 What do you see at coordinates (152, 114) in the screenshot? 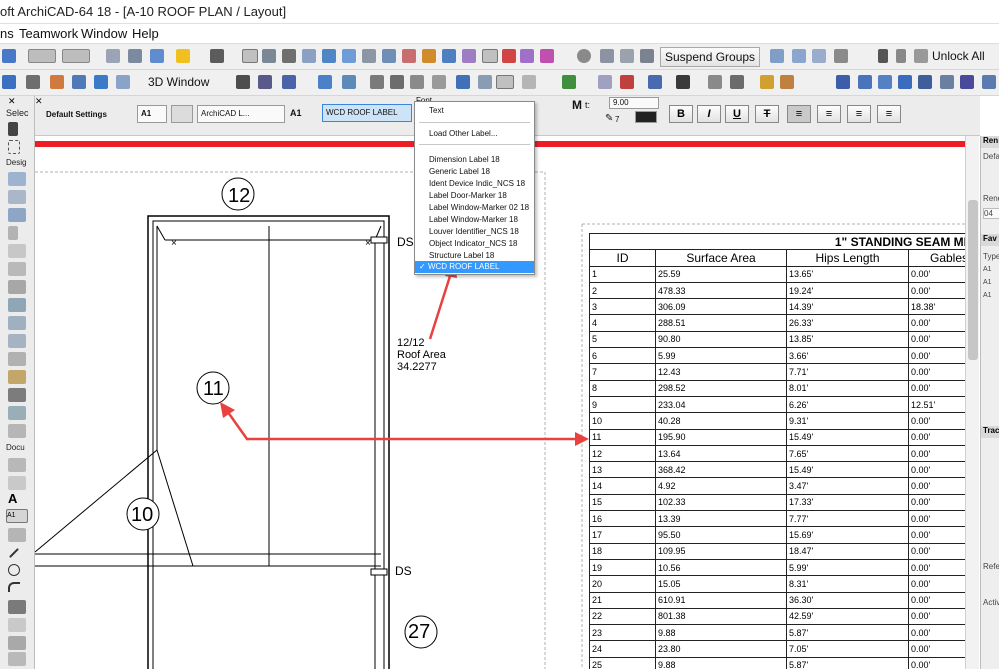
I see `label-settings-button: A1` at bounding box center [152, 114].